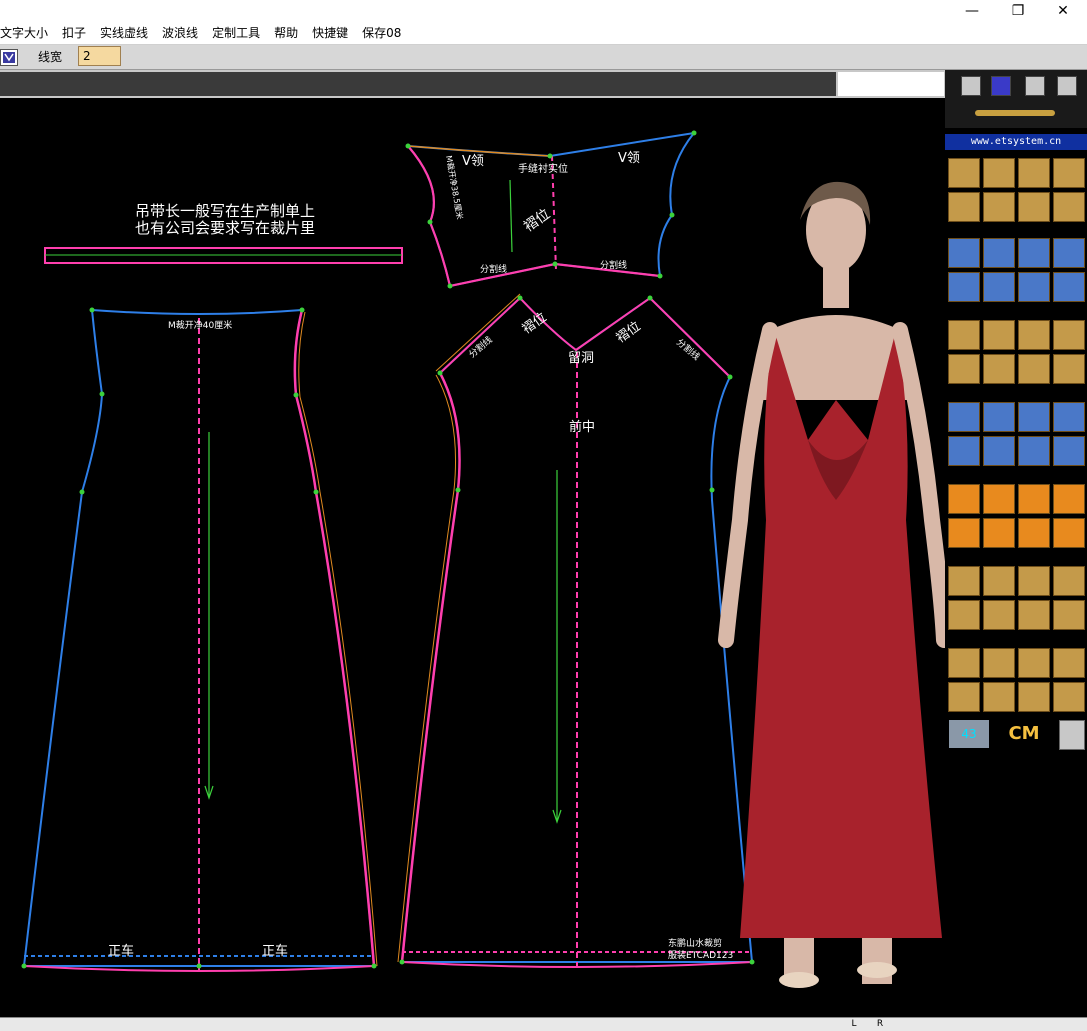  I want to click on tool-button-11-icon, so click(1069, 253).